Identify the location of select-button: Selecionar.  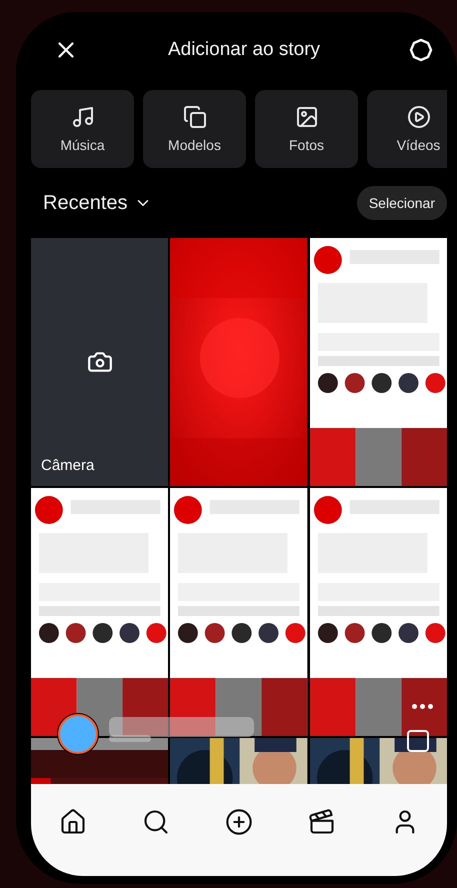
(401, 203).